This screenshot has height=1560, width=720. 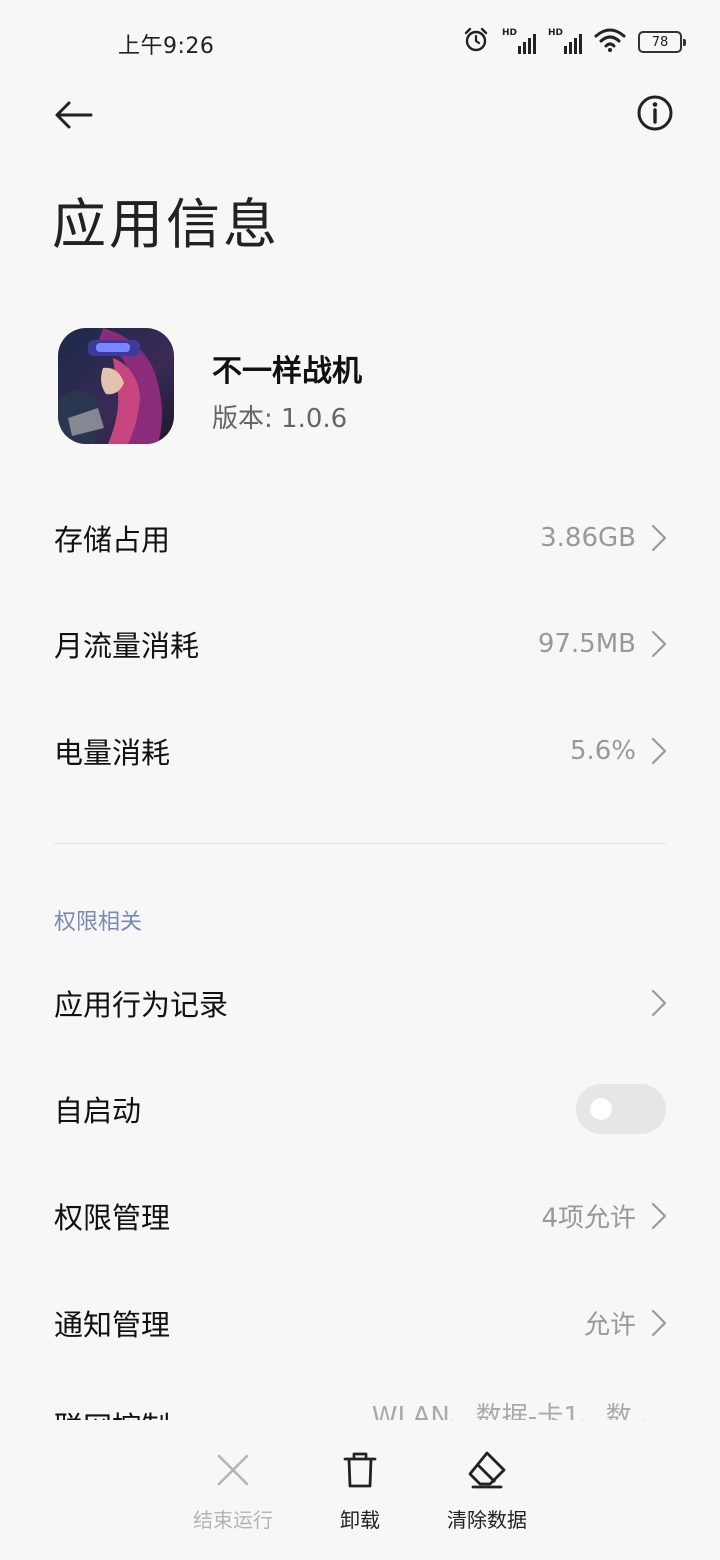 I want to click on storage-row: 存储占用 3.86GB, so click(x=360, y=538).